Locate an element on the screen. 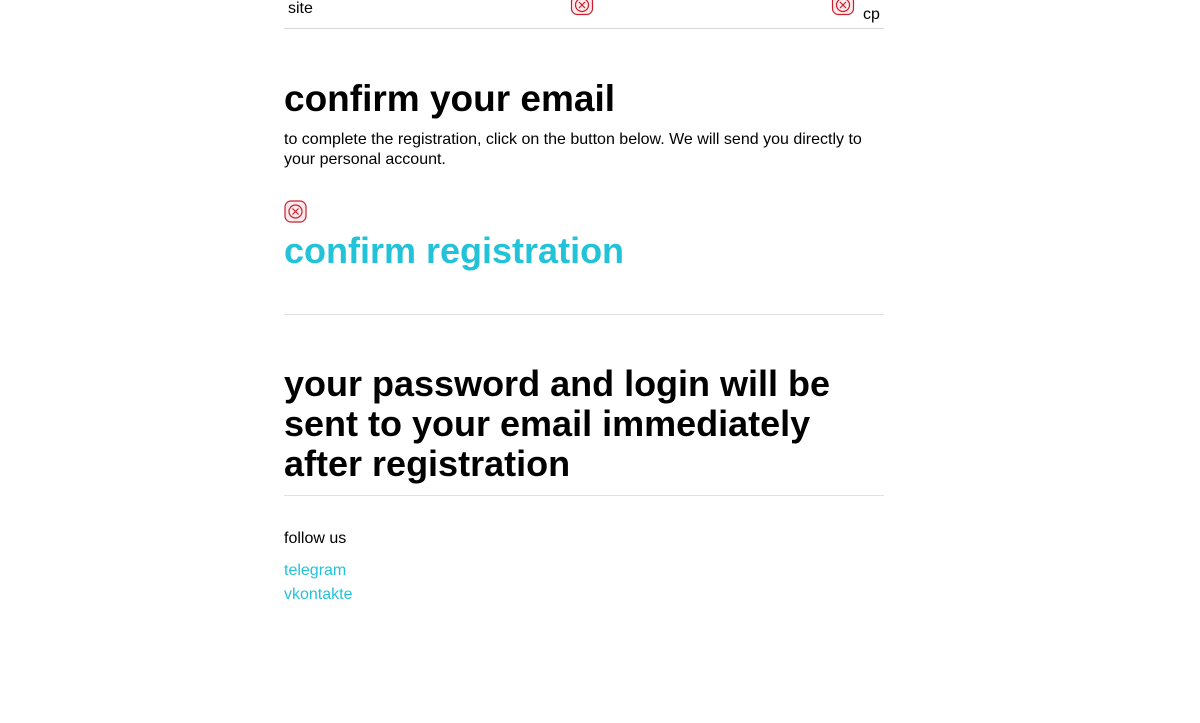  header-bar: site cp is located at coordinates (584, 14).